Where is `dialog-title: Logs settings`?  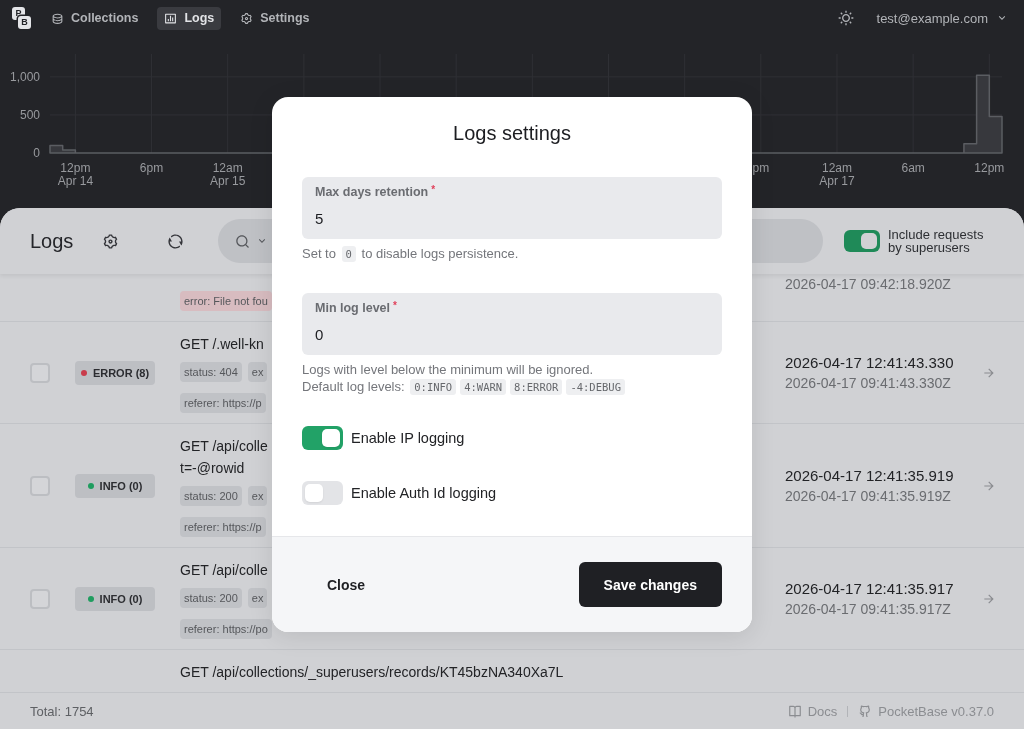
dialog-title: Logs settings is located at coordinates (512, 133).